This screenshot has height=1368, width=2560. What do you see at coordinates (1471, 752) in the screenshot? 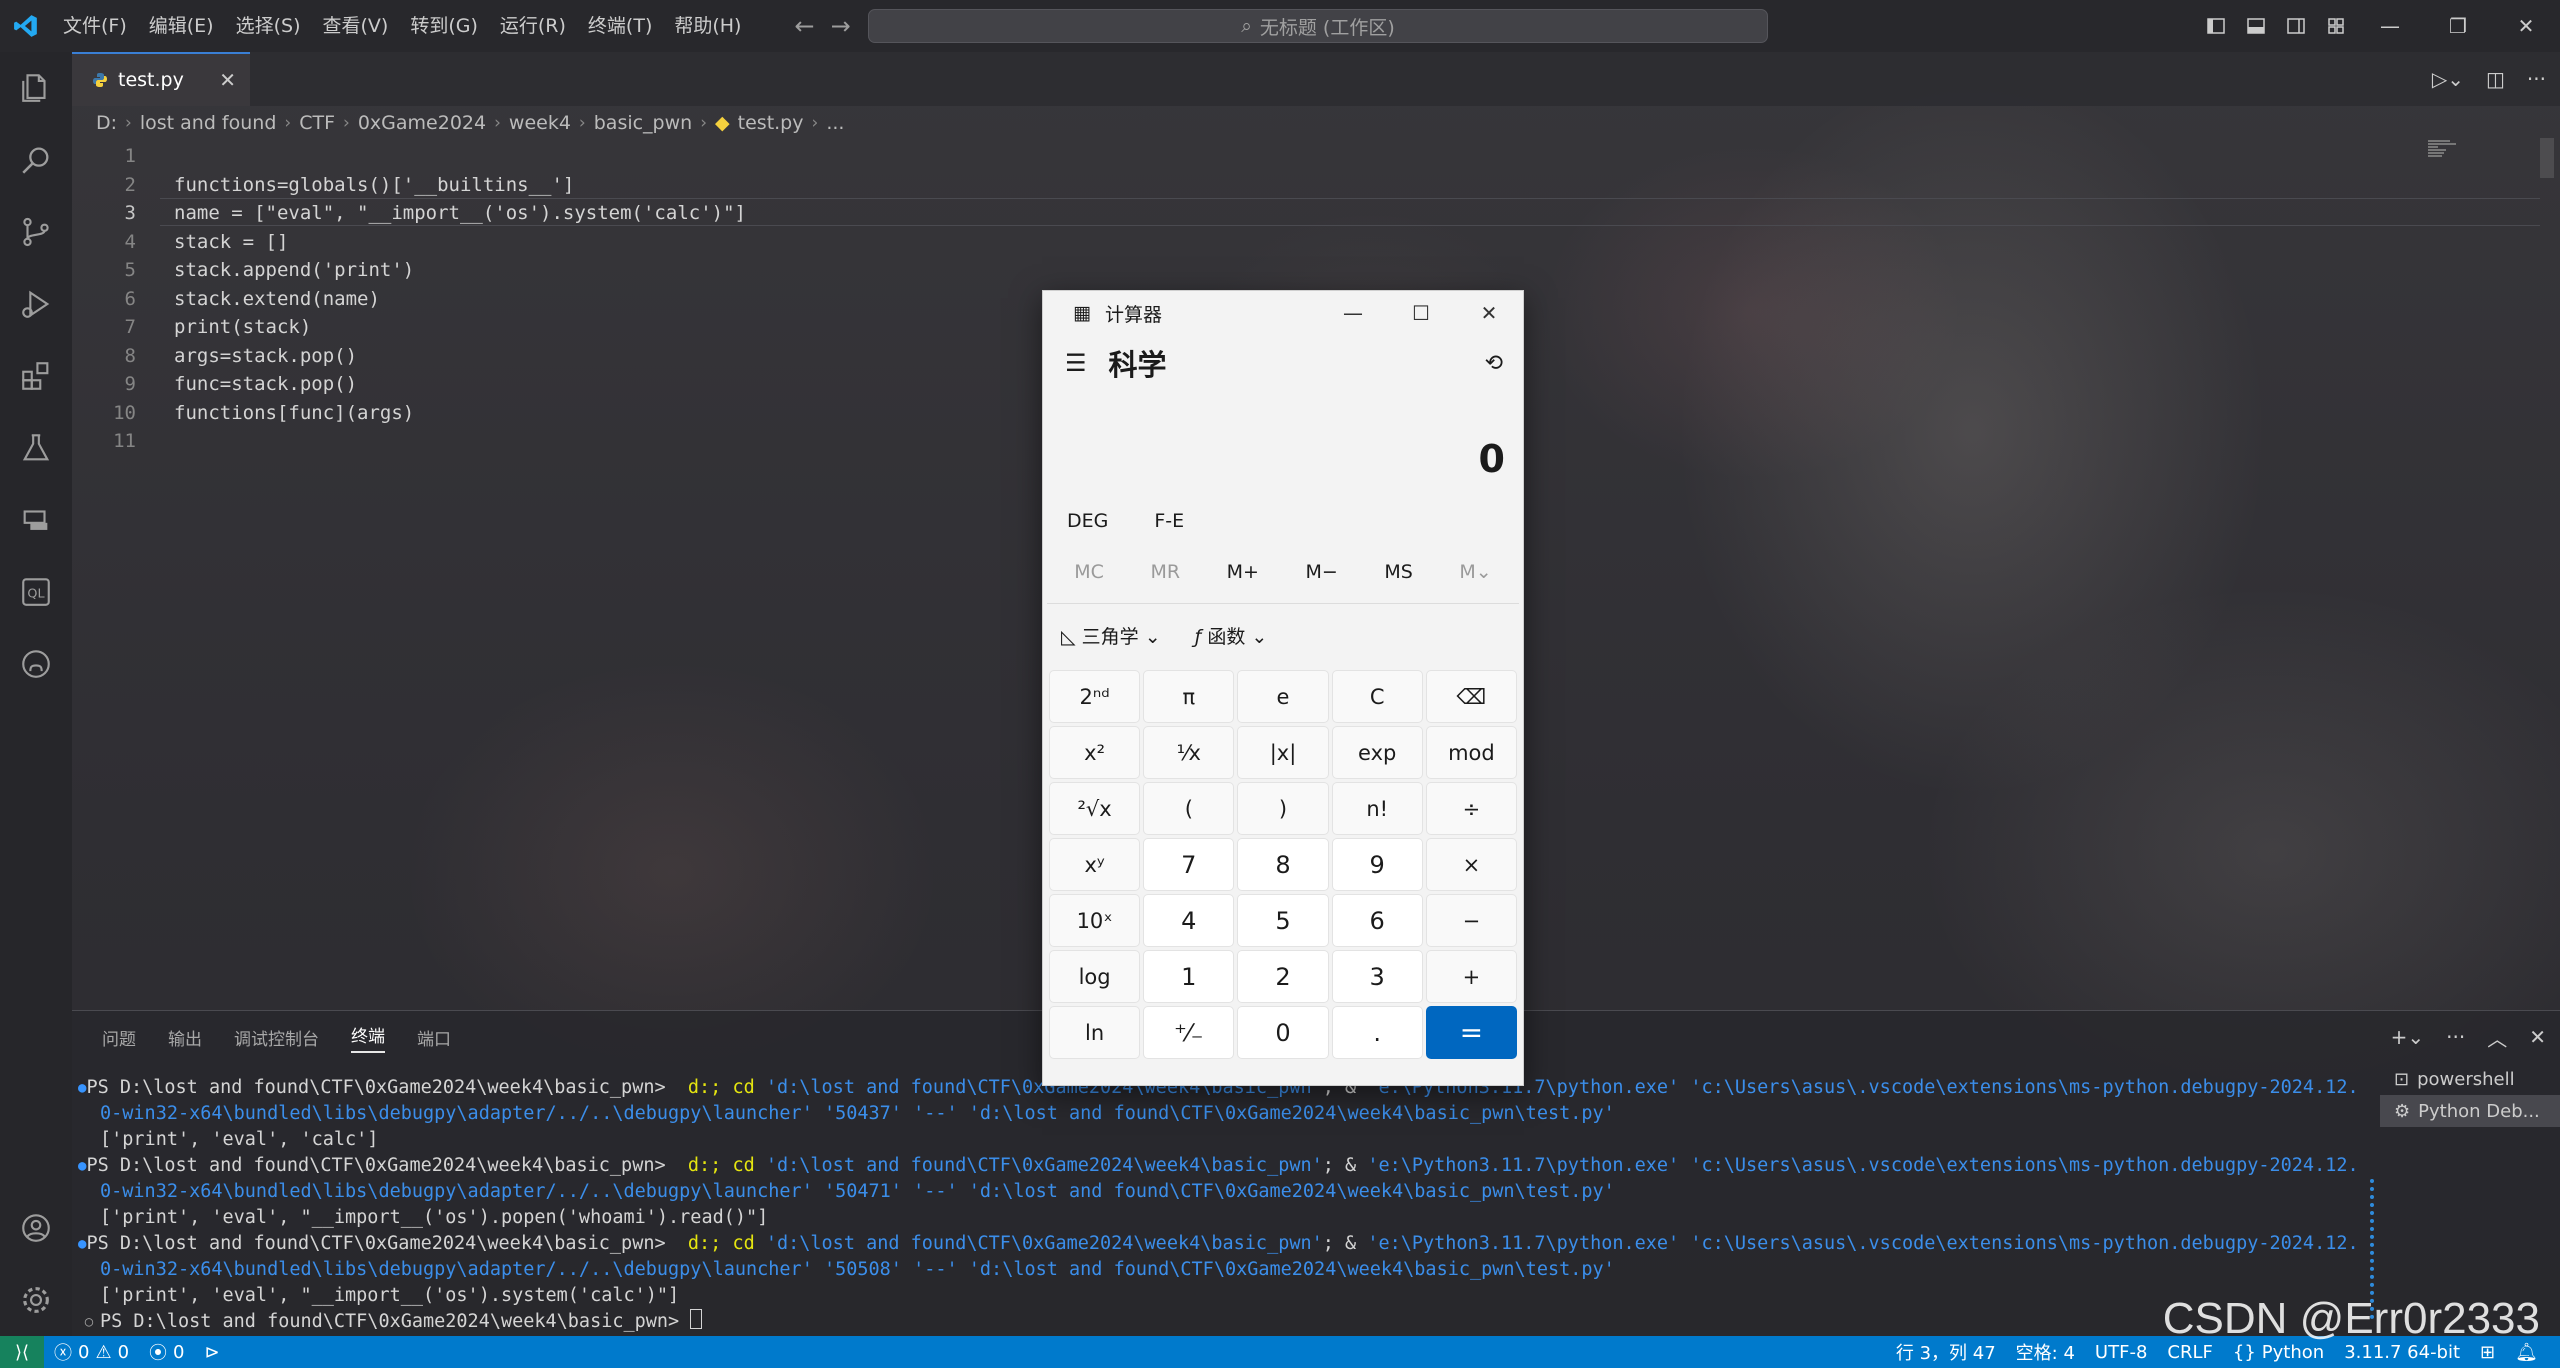
I see `calc-key: mod` at bounding box center [1471, 752].